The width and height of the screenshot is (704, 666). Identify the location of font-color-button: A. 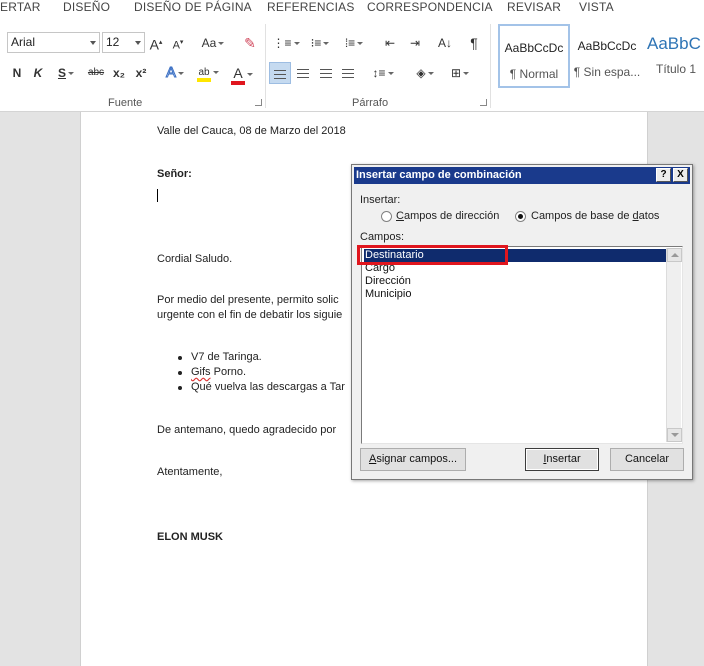
(242, 73).